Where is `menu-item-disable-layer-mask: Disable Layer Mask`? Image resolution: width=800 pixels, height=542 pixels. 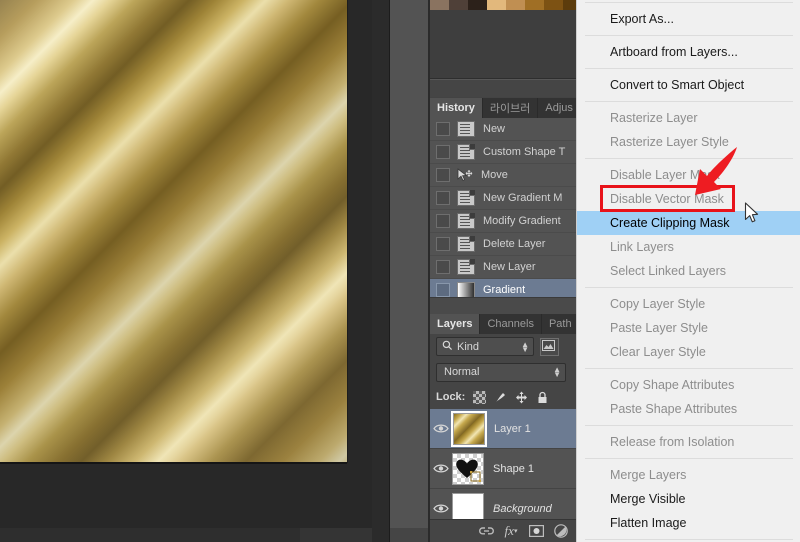 menu-item-disable-layer-mask: Disable Layer Mask is located at coordinates (665, 175).